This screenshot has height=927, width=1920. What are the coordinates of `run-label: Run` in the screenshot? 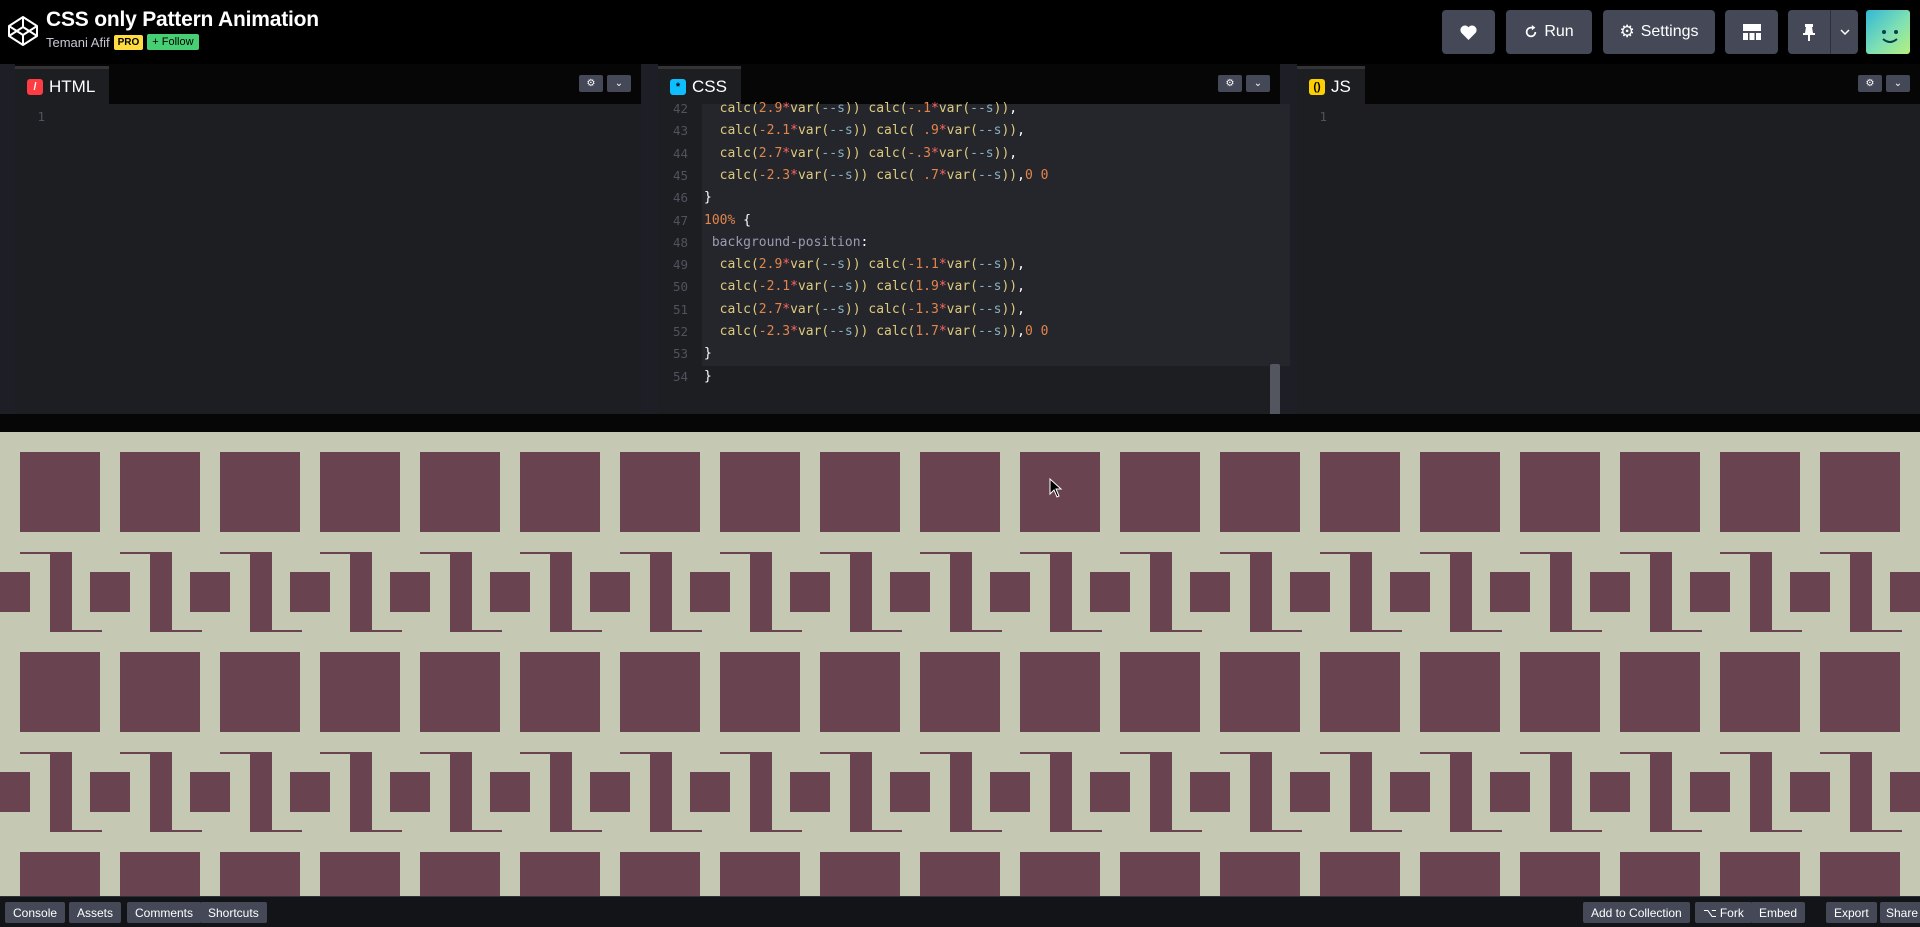 It's located at (1559, 31).